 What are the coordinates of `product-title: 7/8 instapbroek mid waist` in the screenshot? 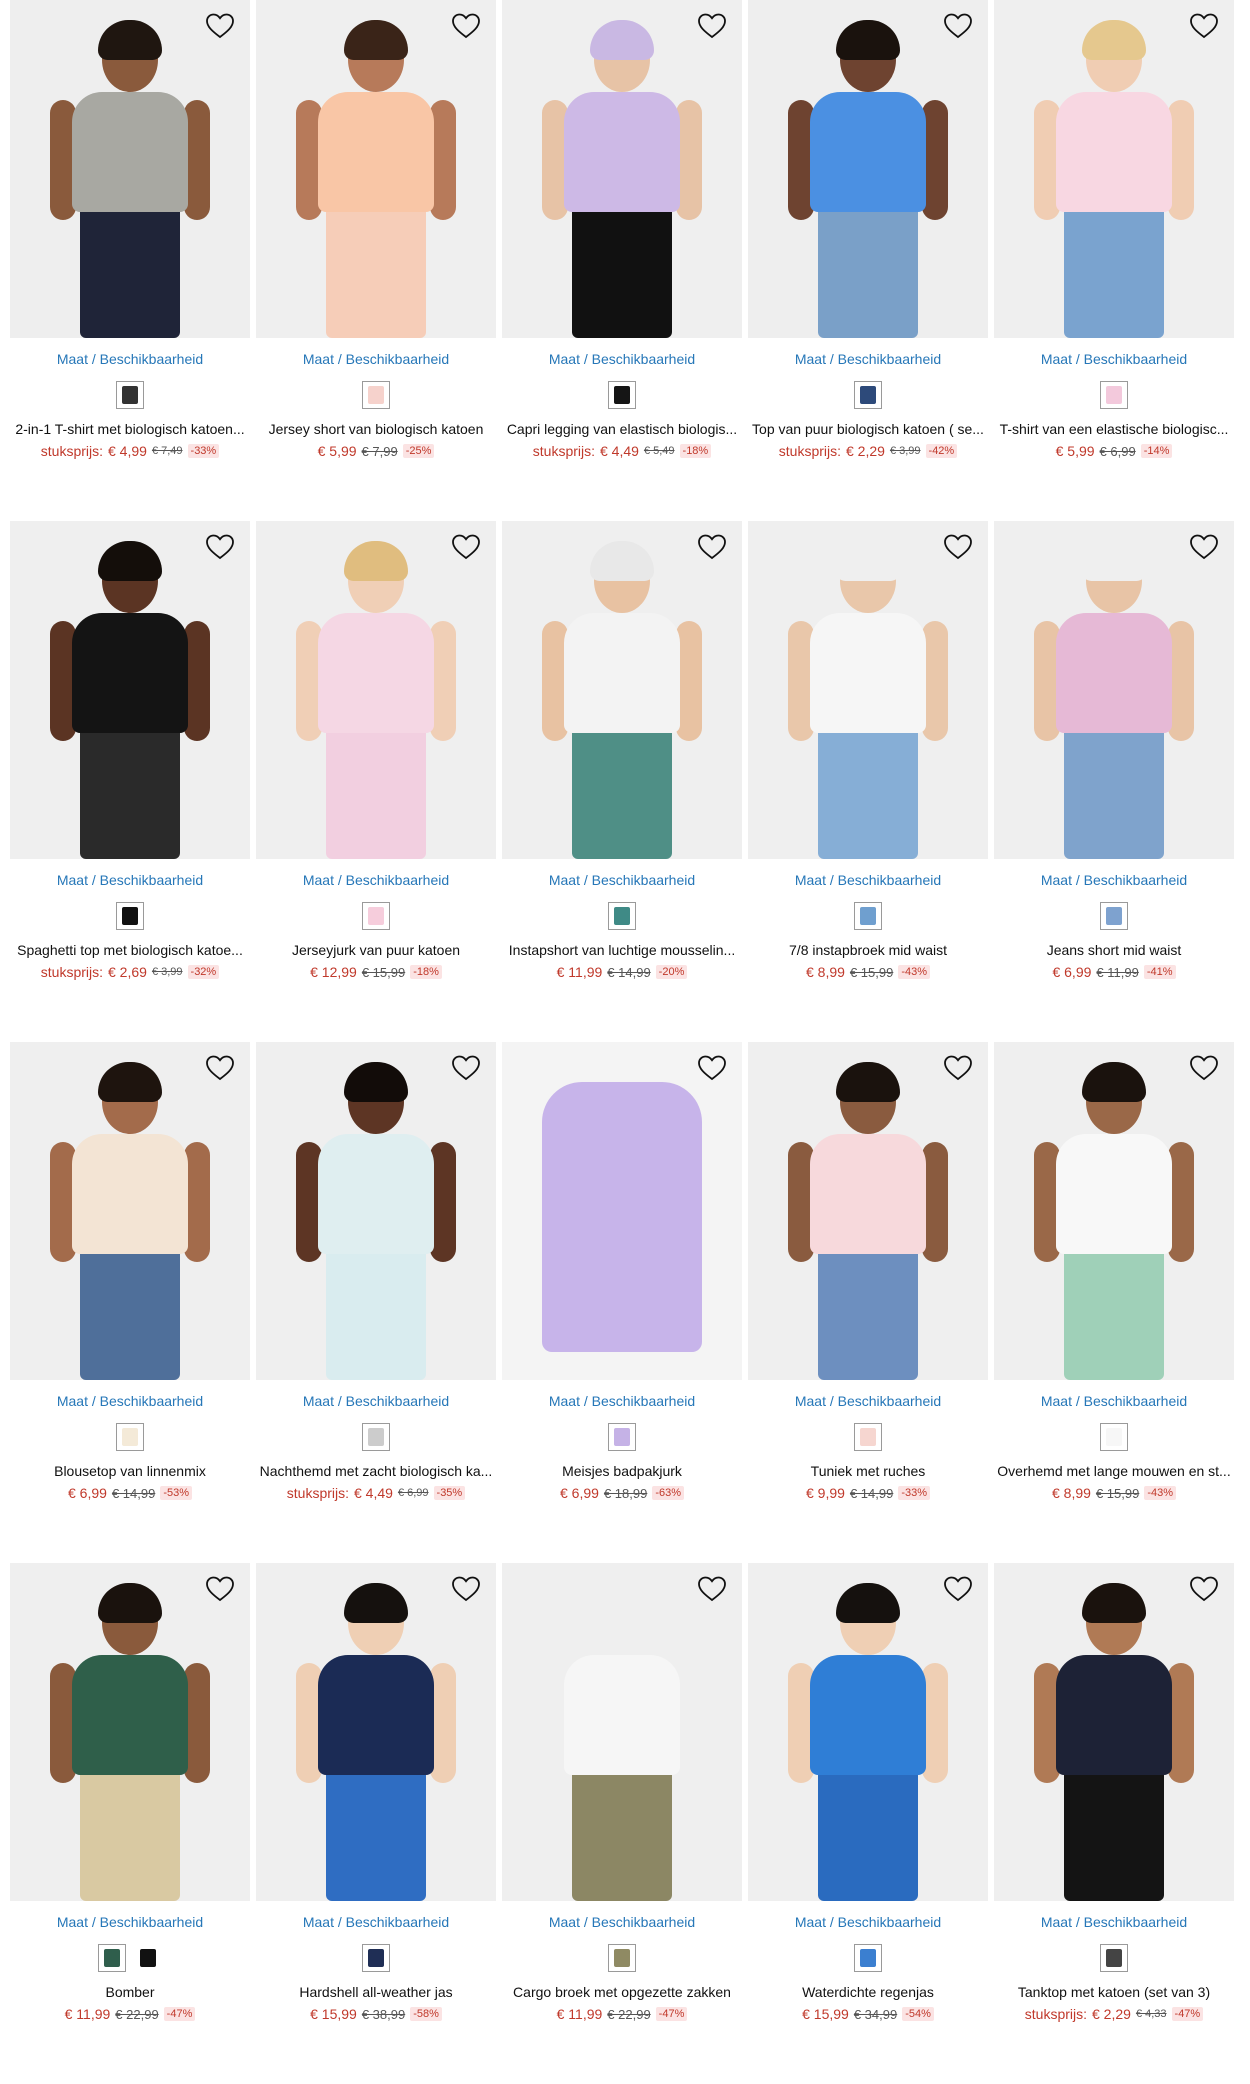 It's located at (868, 951).